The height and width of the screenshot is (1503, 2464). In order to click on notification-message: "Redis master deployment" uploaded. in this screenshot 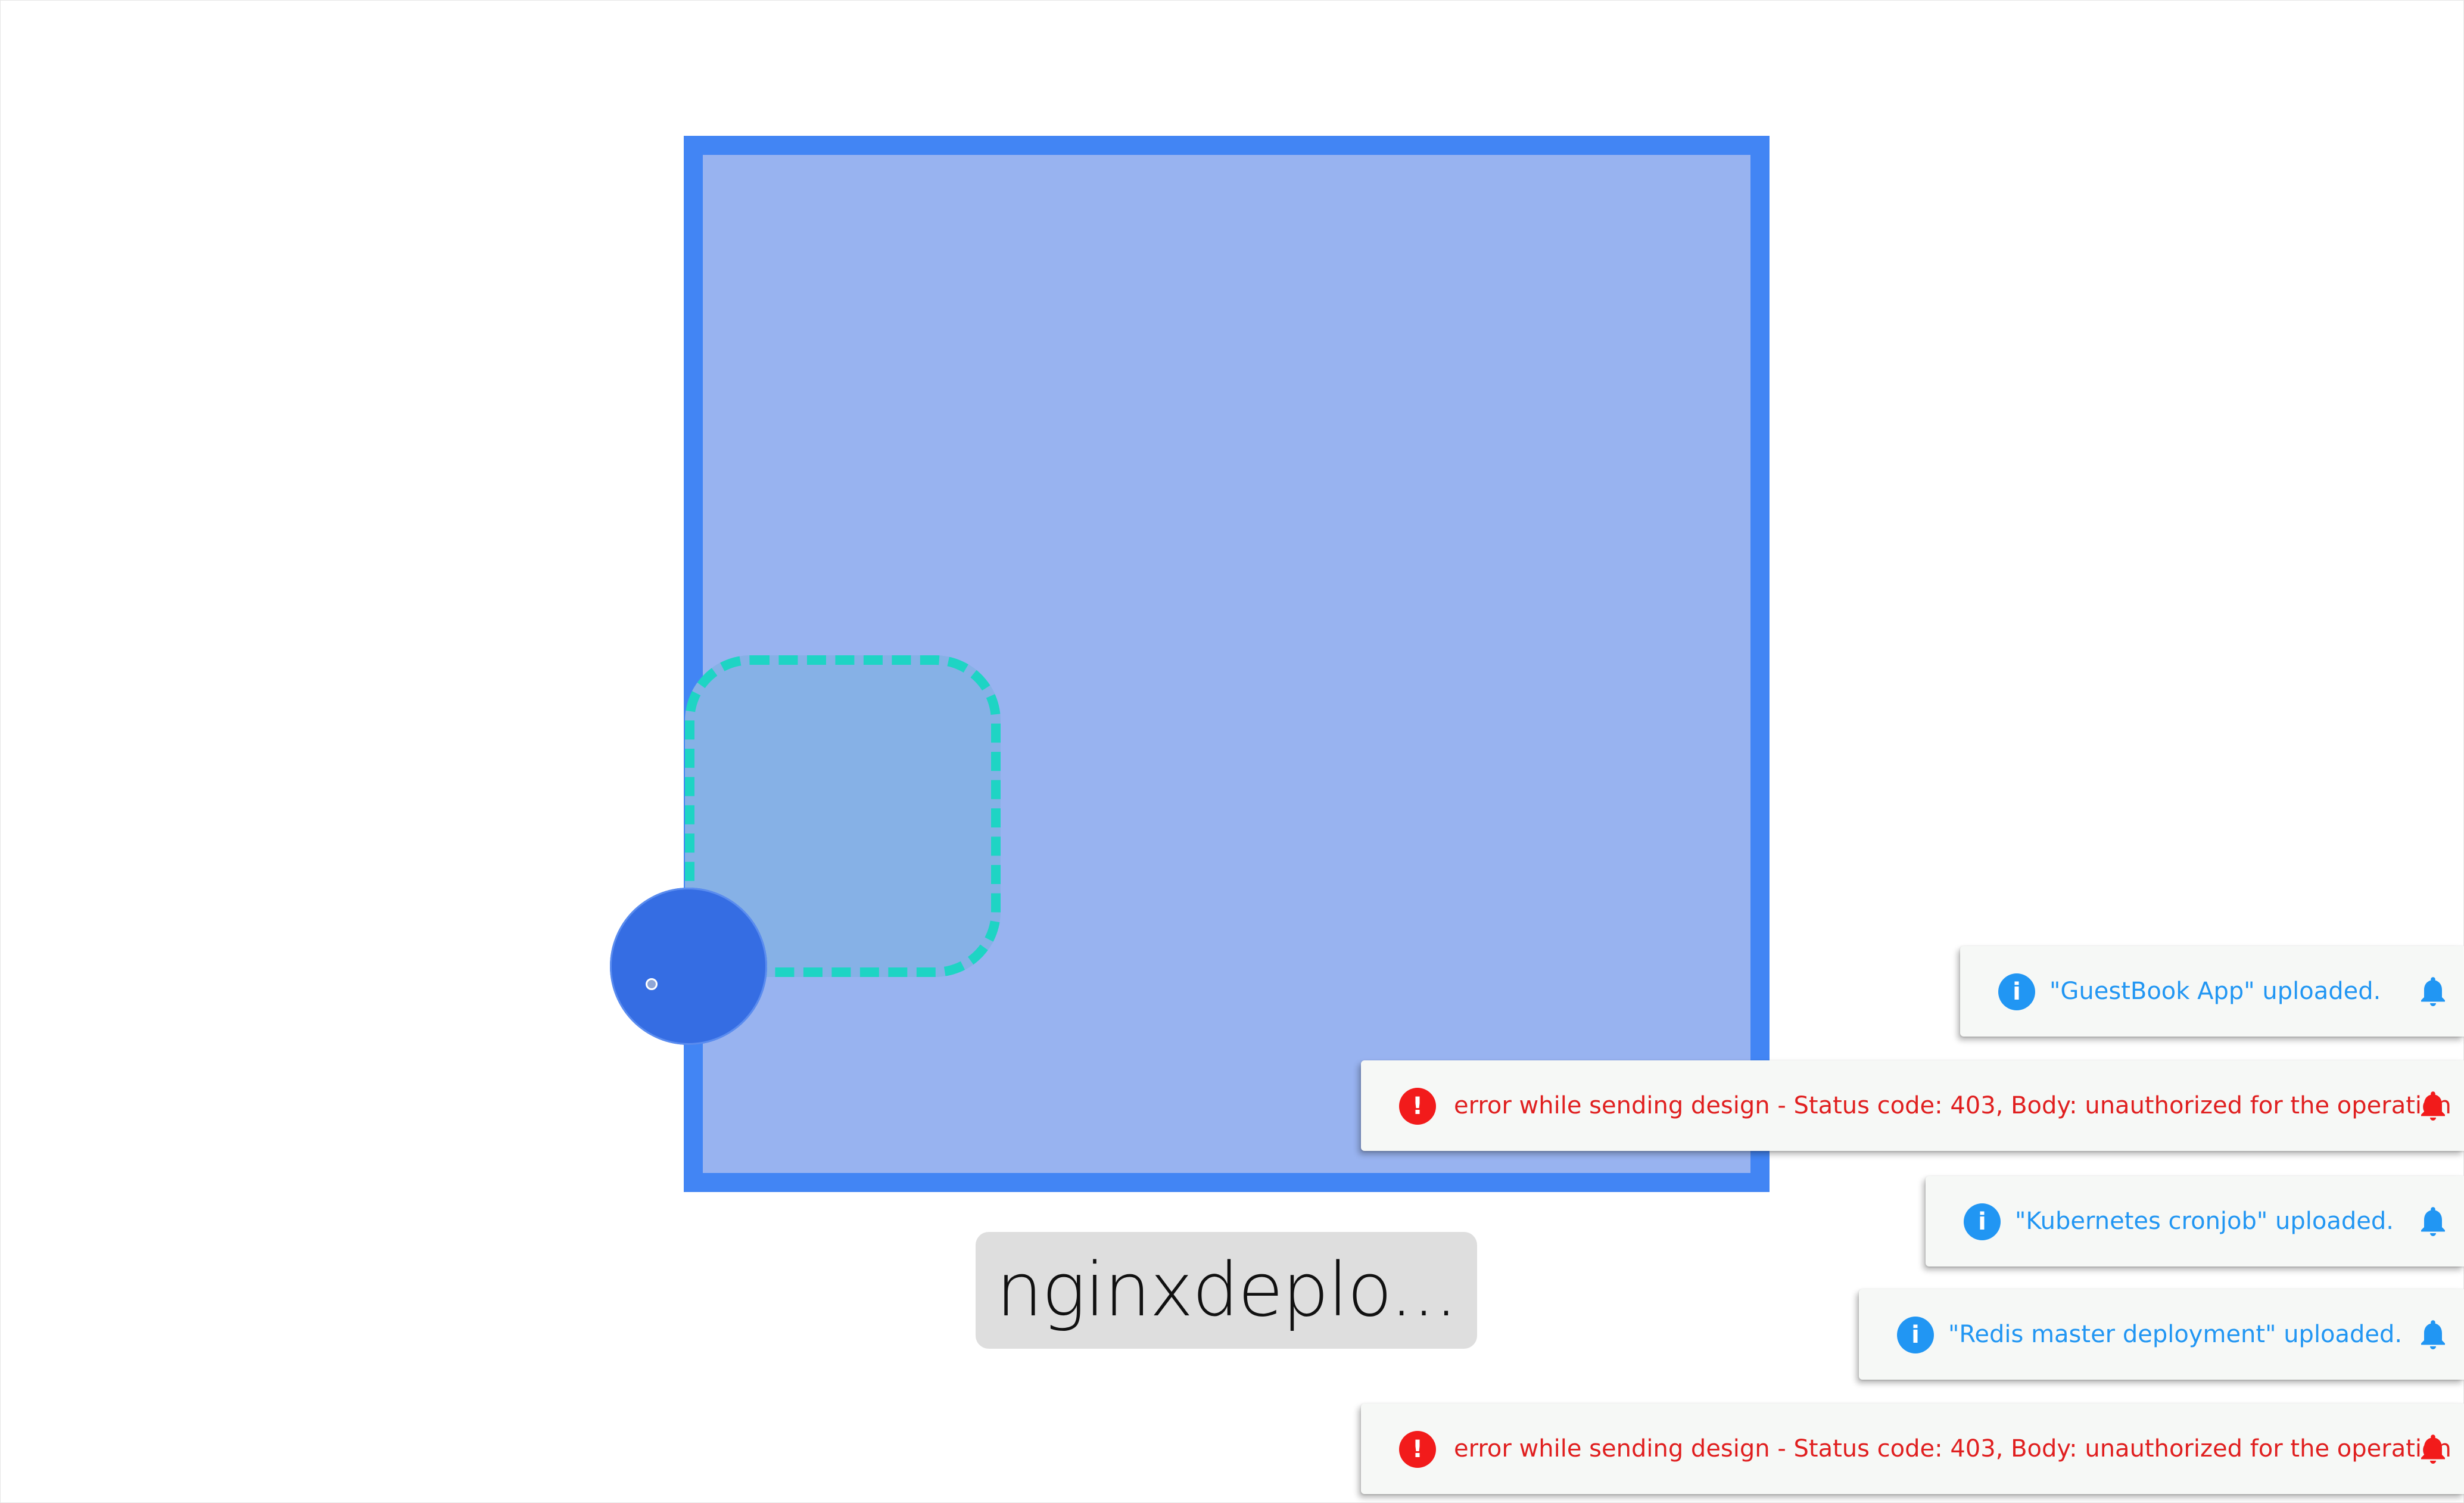, I will do `click(2175, 1335)`.